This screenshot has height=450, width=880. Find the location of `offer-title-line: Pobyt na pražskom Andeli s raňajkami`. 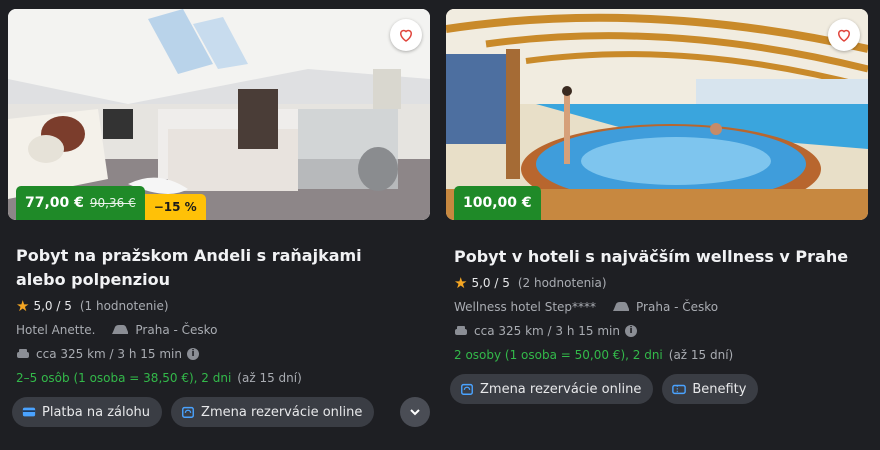

offer-title-line: Pobyt na pražskom Andeli s raňajkami is located at coordinates (189, 255).